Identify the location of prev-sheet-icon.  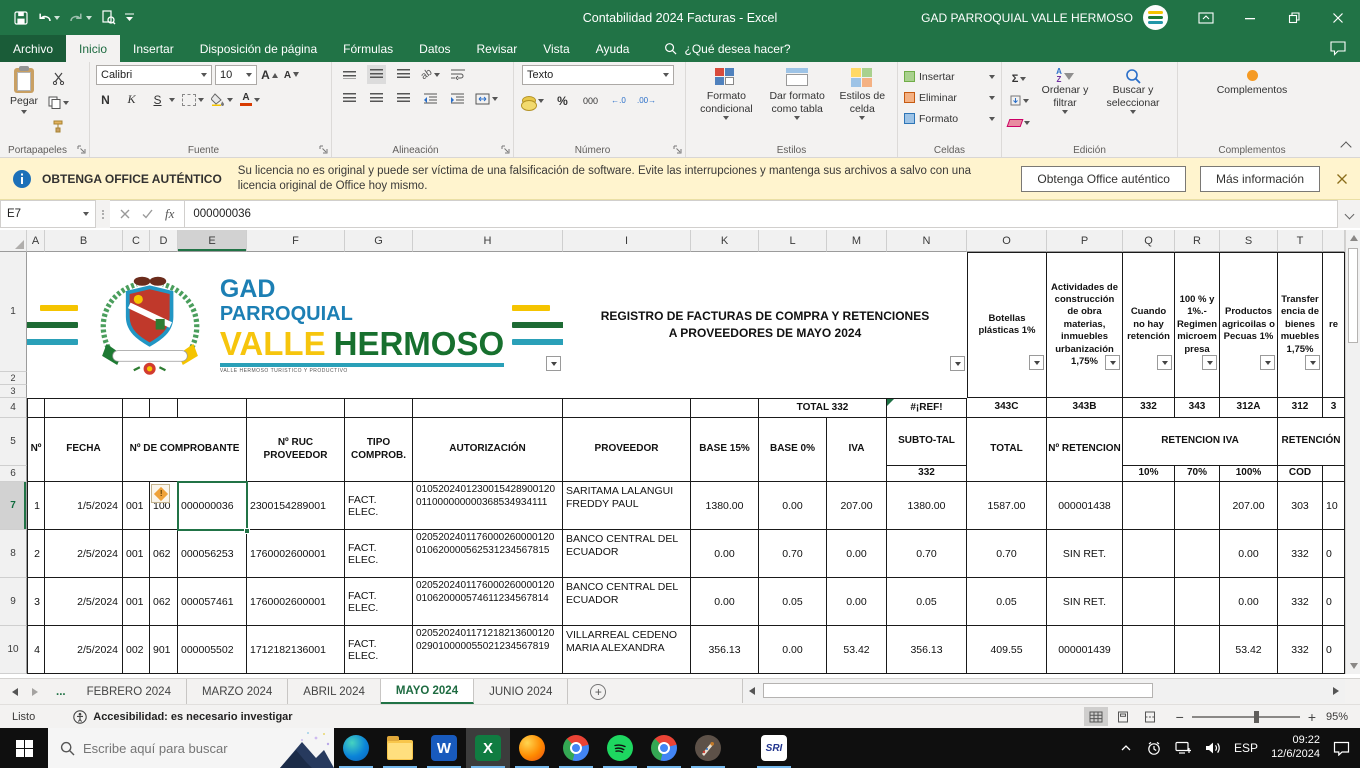
(15, 691).